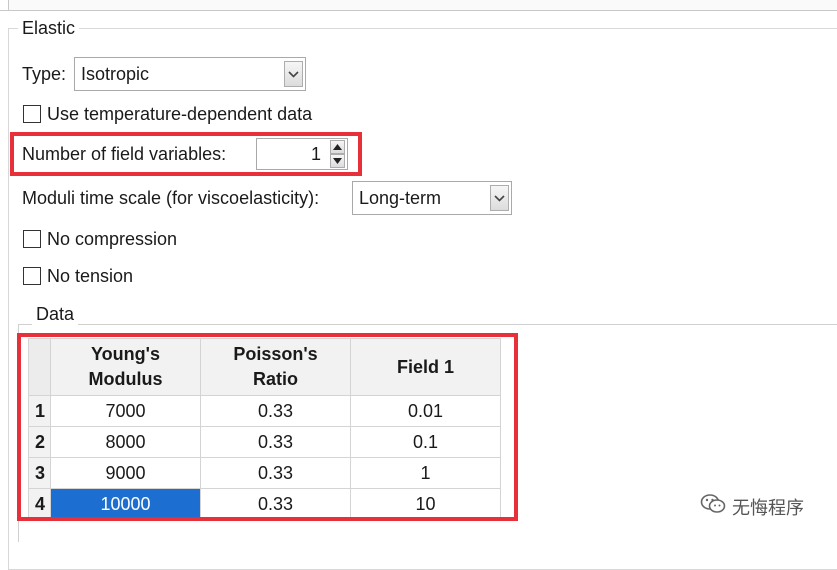 The height and width of the screenshot is (570, 837). I want to click on temperature-dependent-label: Use temperature-dependent data, so click(180, 114).